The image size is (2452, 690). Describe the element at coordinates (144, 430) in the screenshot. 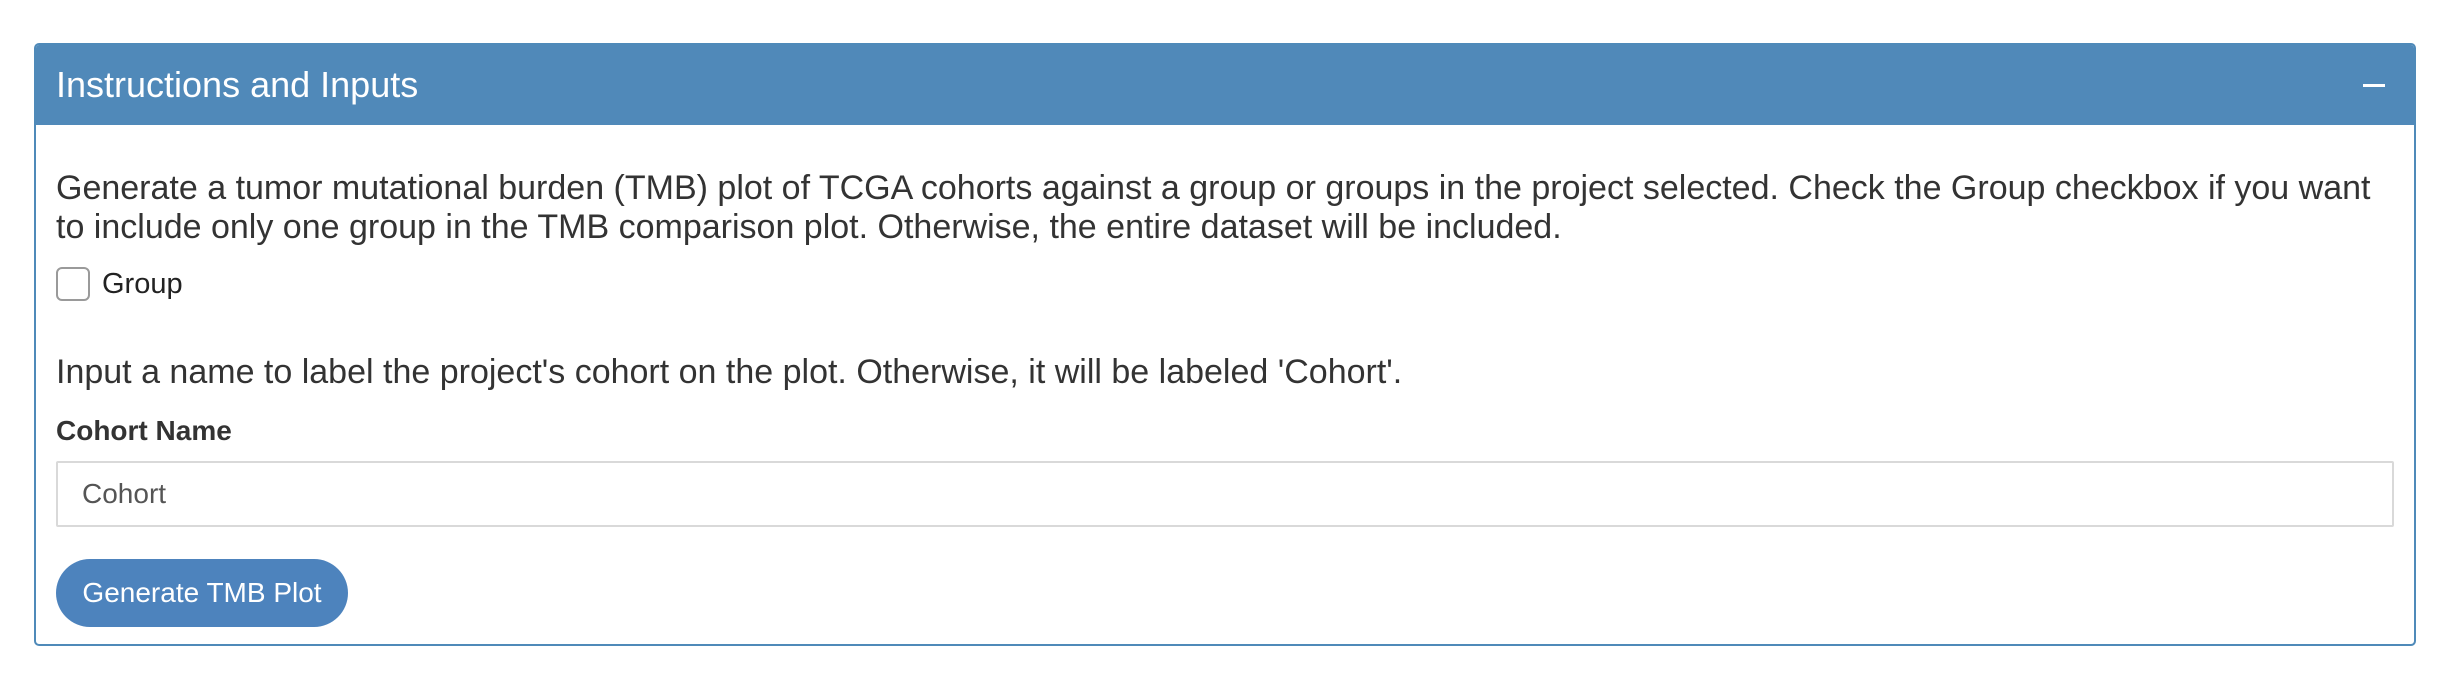

I see `cohort-name-label: Cohort Name` at that location.